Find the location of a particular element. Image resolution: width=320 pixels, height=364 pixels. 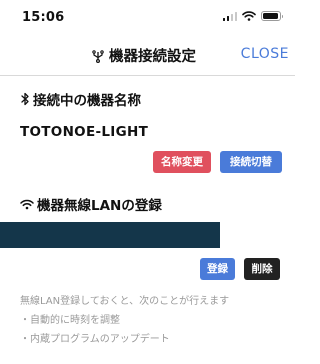

info-text-intro: 無線LAN登録しておくと、次のことが行えます is located at coordinates (125, 301).